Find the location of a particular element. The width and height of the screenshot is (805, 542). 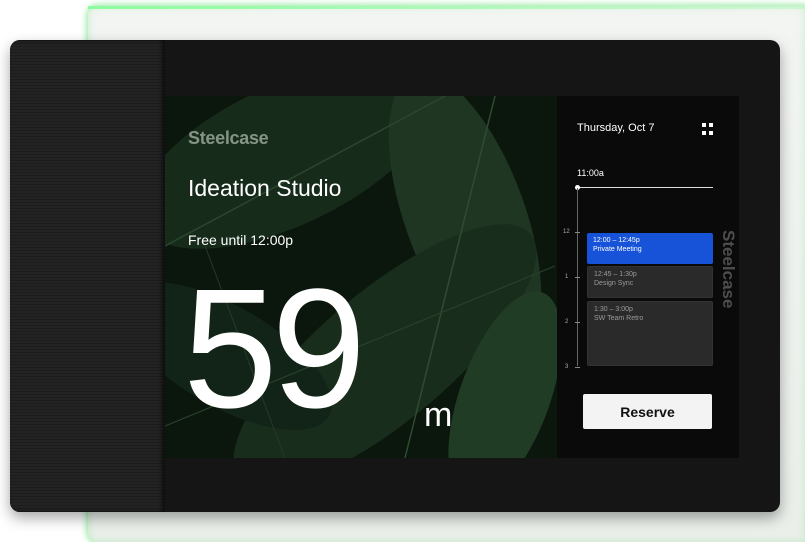

event-design-sync: 12:45 – 1:30p Design Sync is located at coordinates (650, 282).